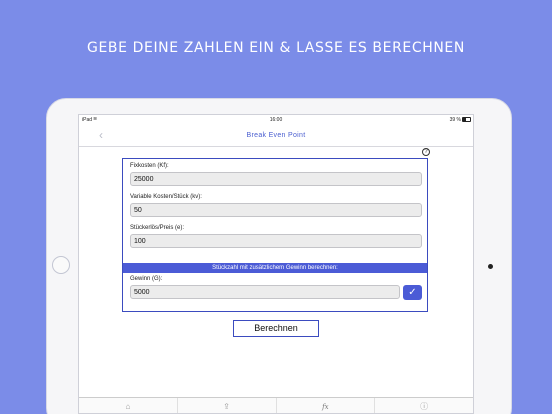 The image size is (552, 414). What do you see at coordinates (227, 405) in the screenshot?
I see `share-icon: ⇪` at bounding box center [227, 405].